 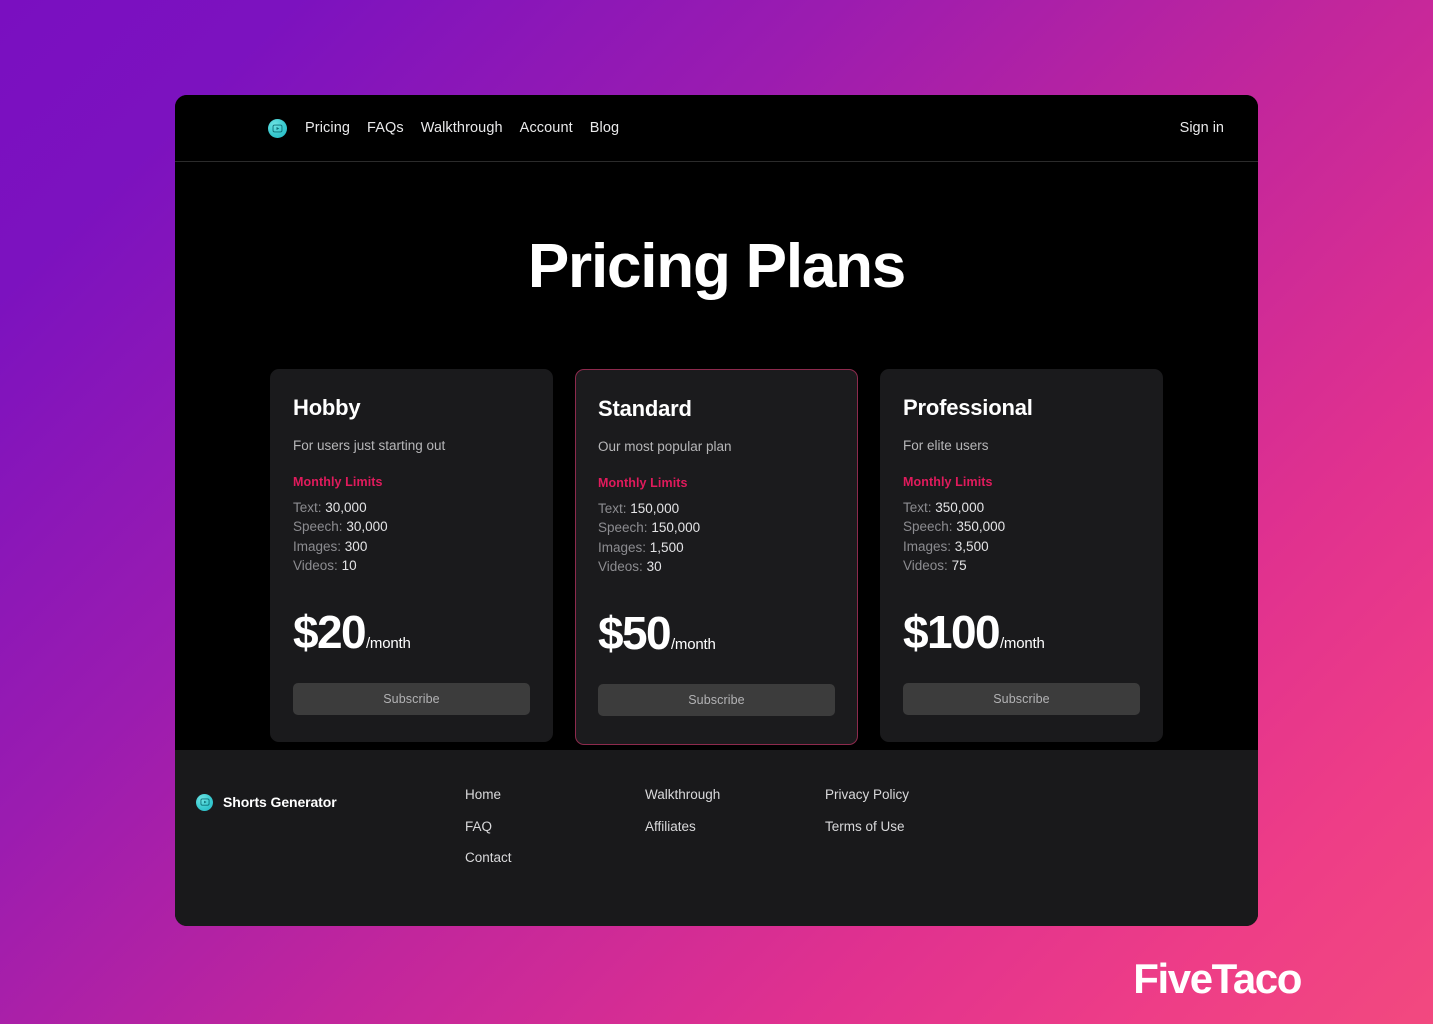 I want to click on footer-link-affiliates: Affiliates, so click(x=735, y=826).